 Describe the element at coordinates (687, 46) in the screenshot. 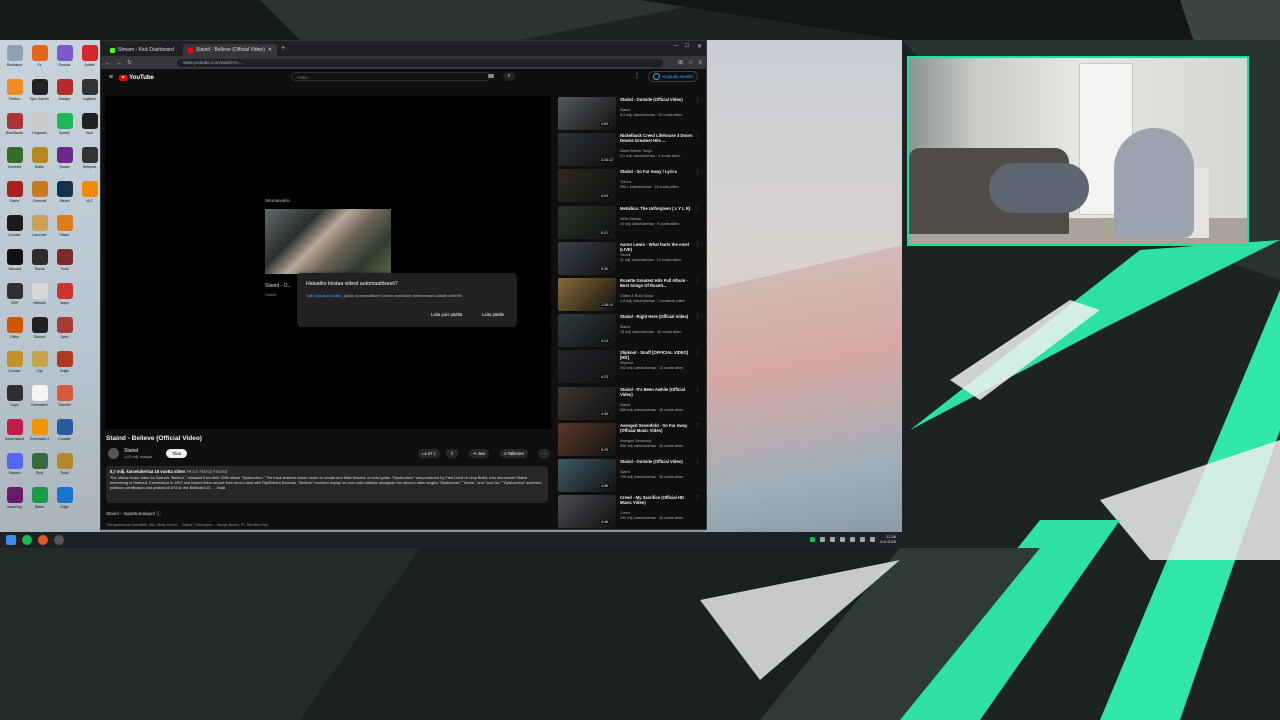

I see `maximize-icon: □` at that location.